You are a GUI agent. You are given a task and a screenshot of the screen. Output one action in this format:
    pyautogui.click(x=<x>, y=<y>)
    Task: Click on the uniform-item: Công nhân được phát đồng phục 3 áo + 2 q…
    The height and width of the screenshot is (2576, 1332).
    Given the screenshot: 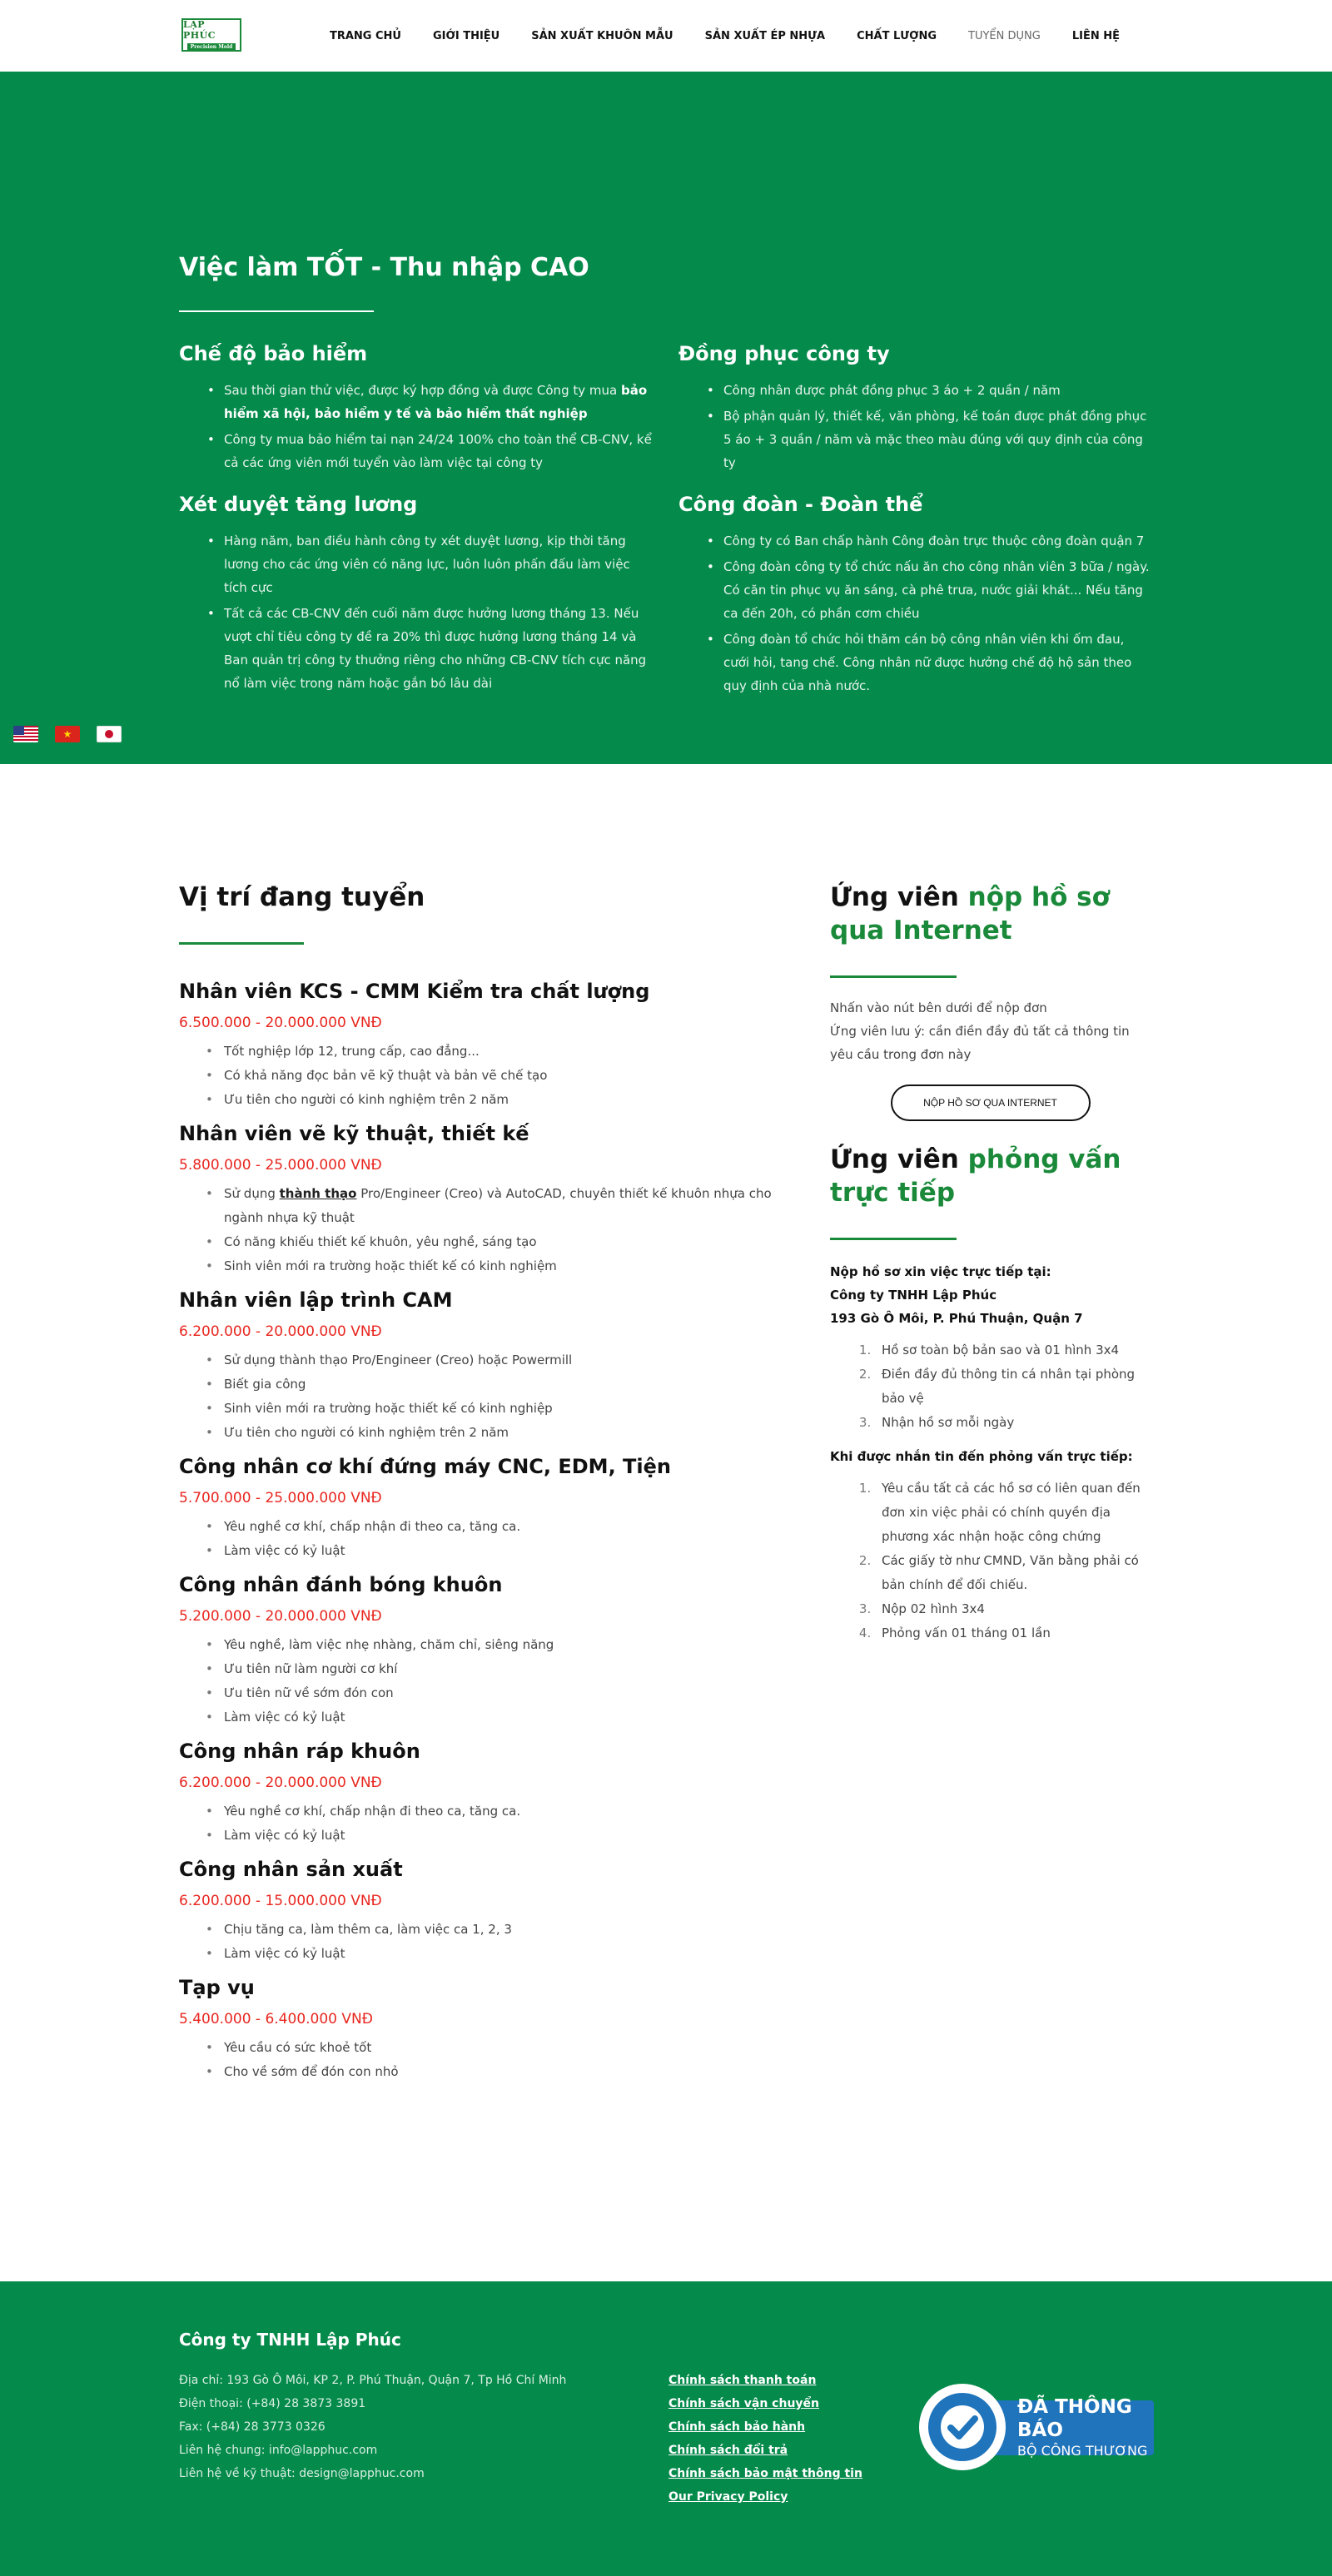 What is the action you would take?
    pyautogui.click(x=930, y=390)
    